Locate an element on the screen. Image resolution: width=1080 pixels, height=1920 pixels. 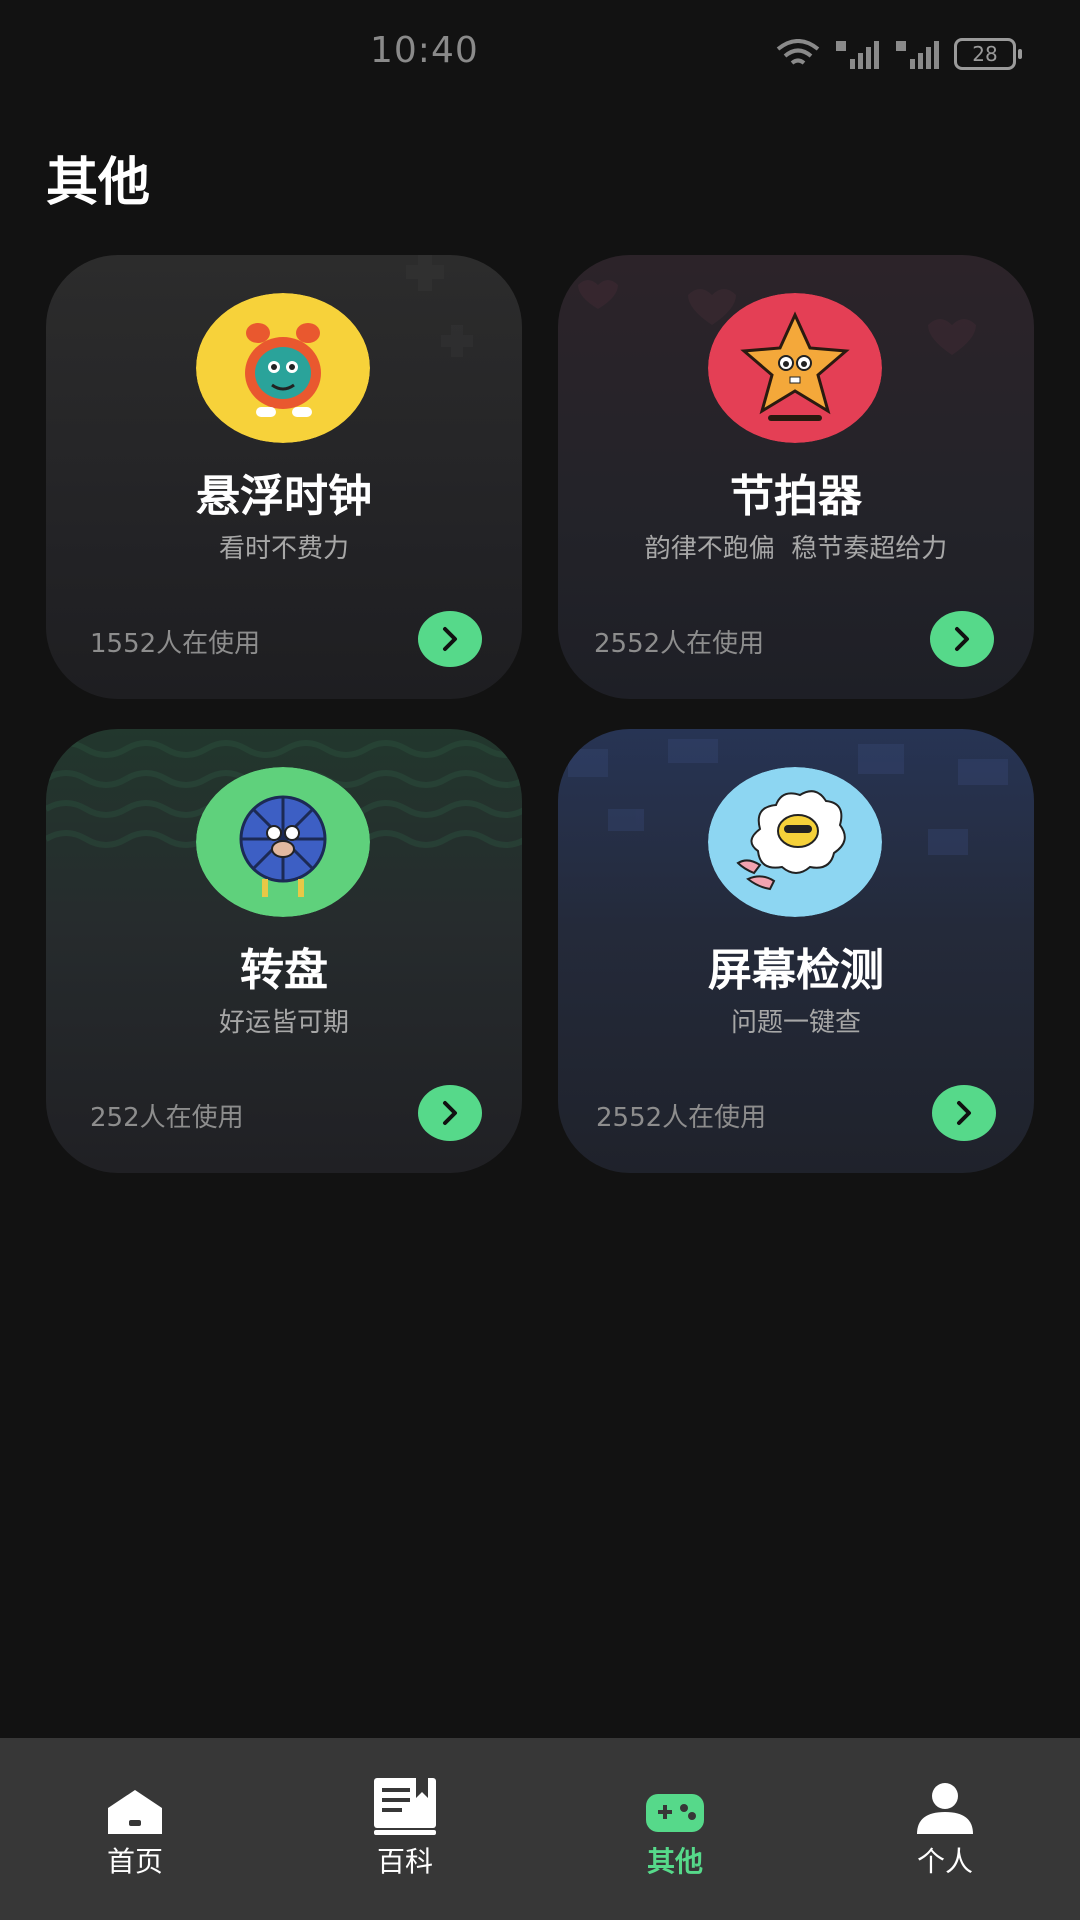
card-subtitle: 好运皆可期 is located at coordinates (283, 1023).